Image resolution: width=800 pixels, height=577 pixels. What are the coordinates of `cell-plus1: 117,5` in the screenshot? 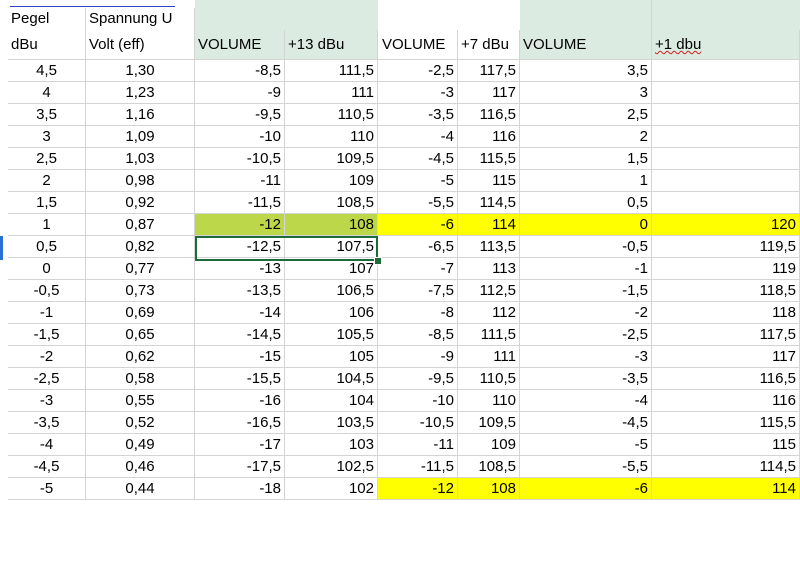 It's located at (726, 335).